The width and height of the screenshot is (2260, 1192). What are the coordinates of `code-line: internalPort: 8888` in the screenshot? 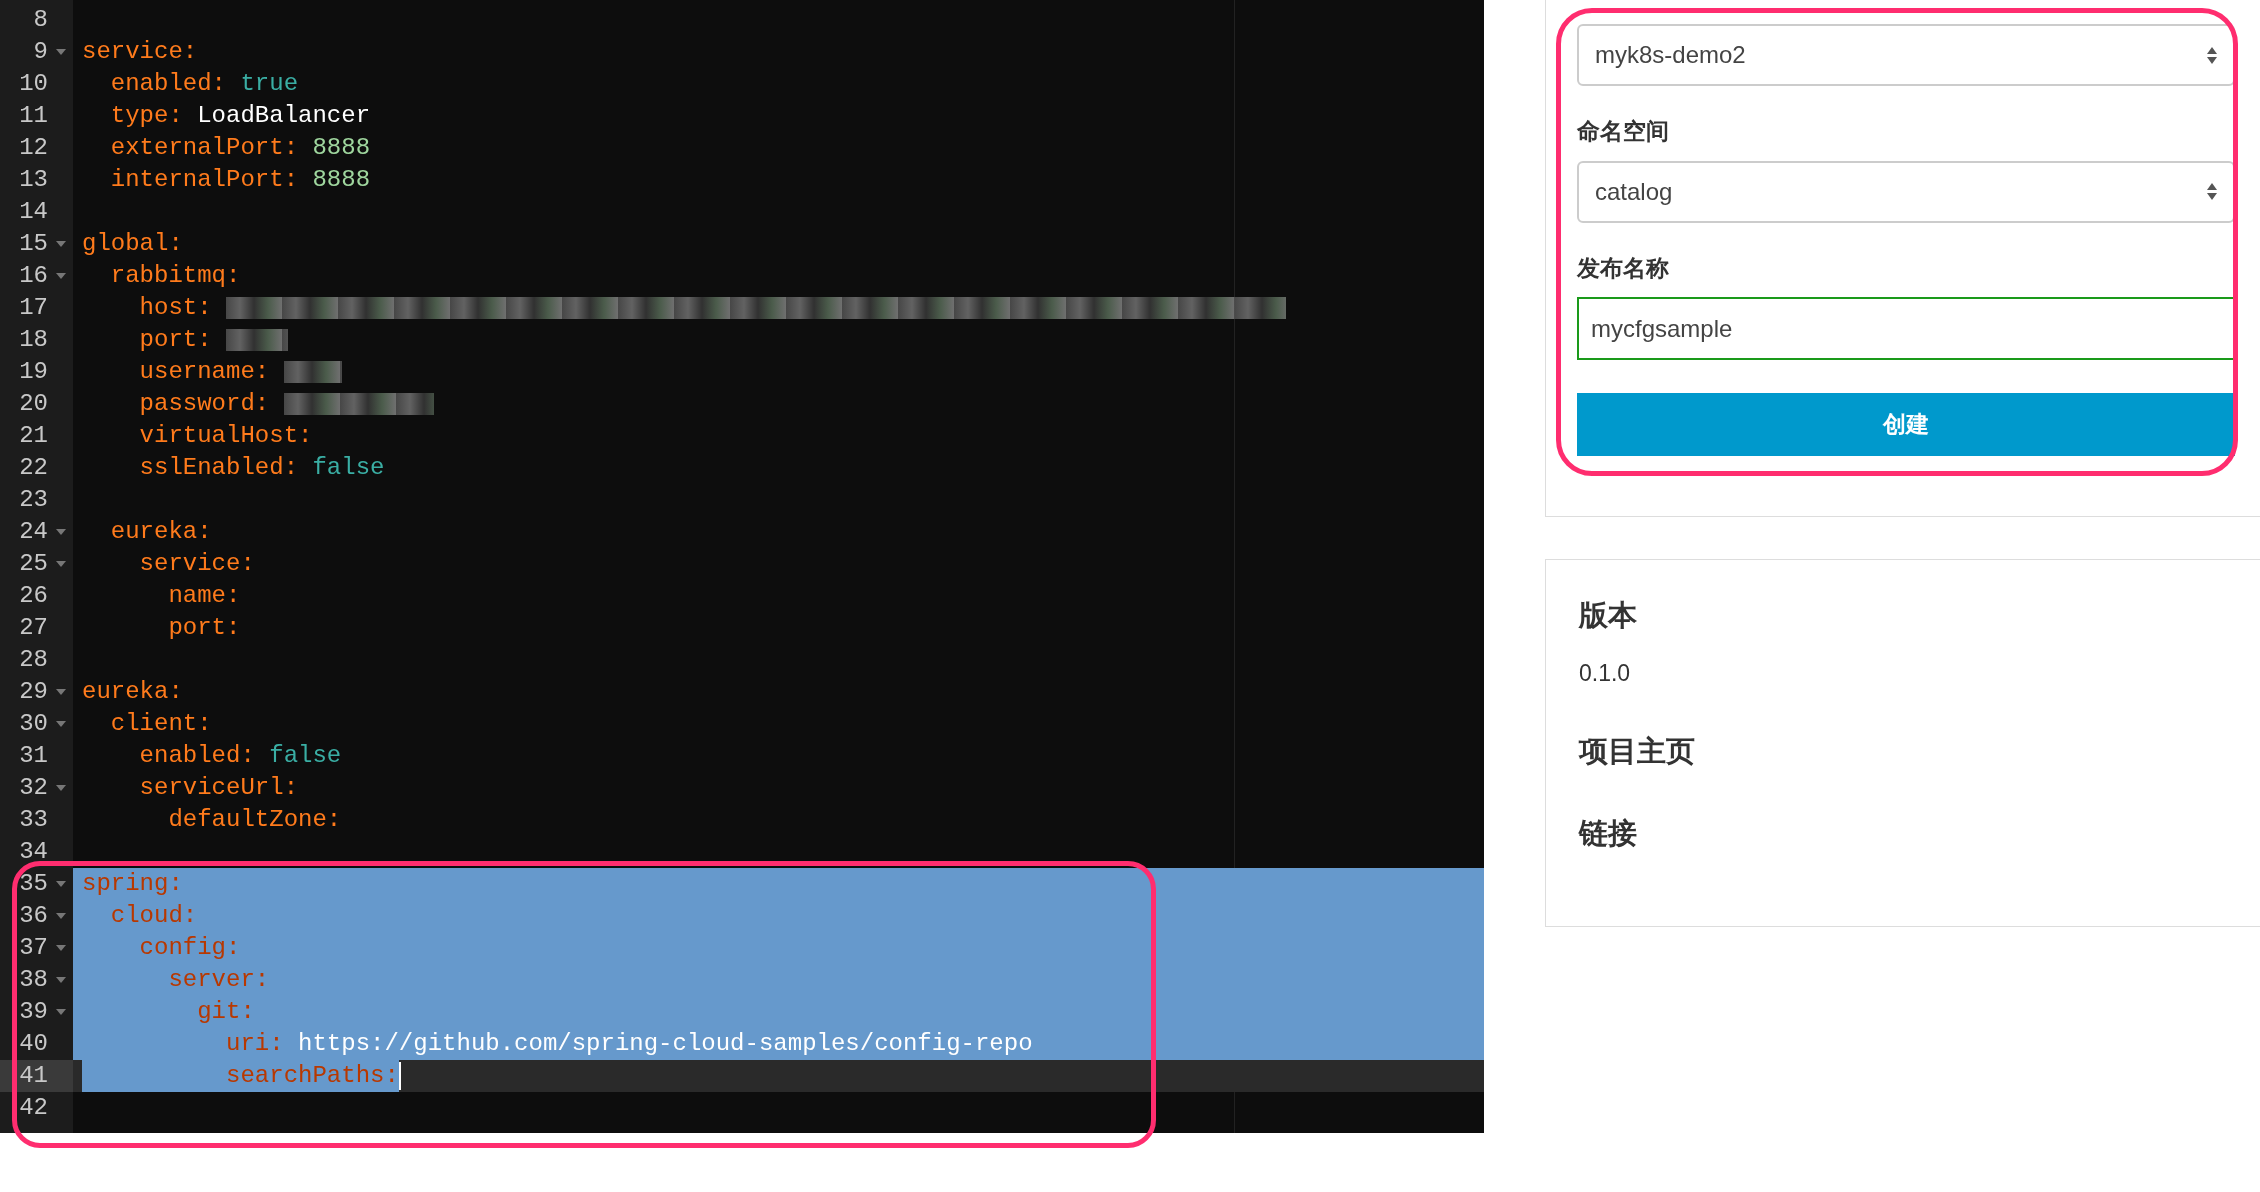 It's located at (240, 180).